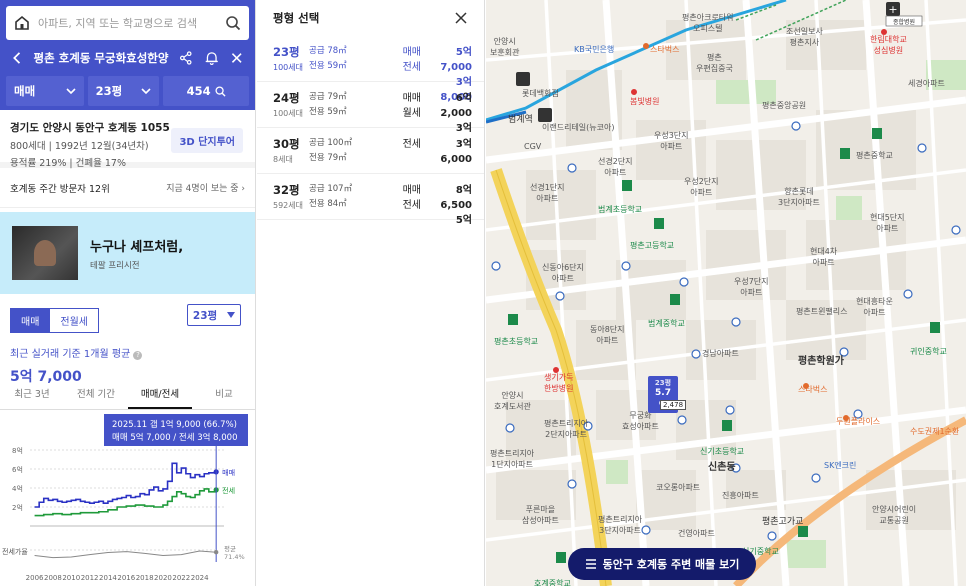 Image resolution: width=966 pixels, height=586 pixels. Describe the element at coordinates (722, 465) in the screenshot. I see `map-label: 신촌동` at that location.